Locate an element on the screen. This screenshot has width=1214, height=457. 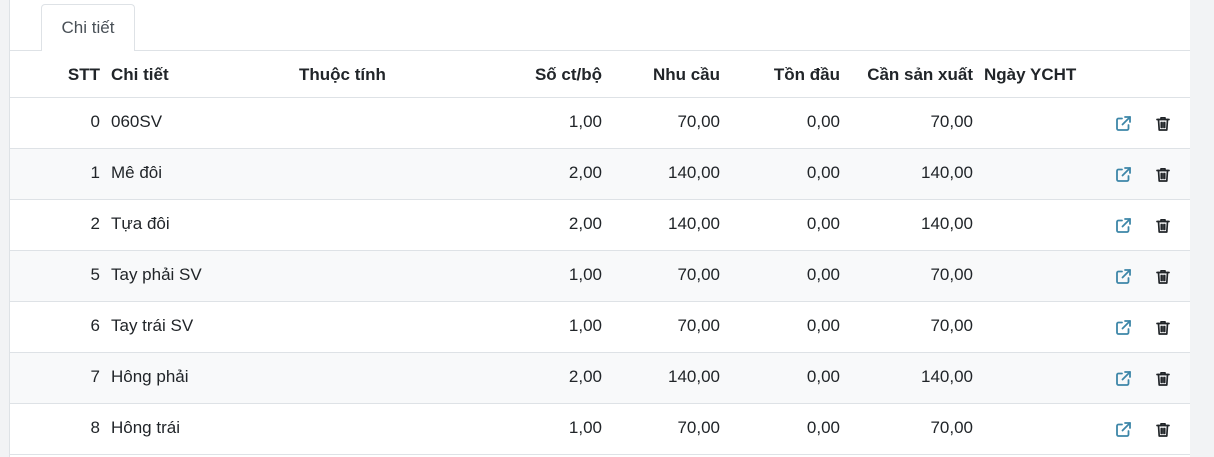
cell-chi-tiet: 060SV is located at coordinates (137, 121).